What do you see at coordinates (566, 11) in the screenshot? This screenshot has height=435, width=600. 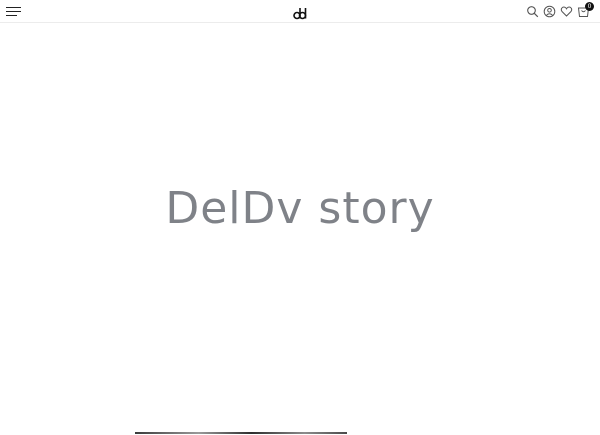 I see `heart-icon` at bounding box center [566, 11].